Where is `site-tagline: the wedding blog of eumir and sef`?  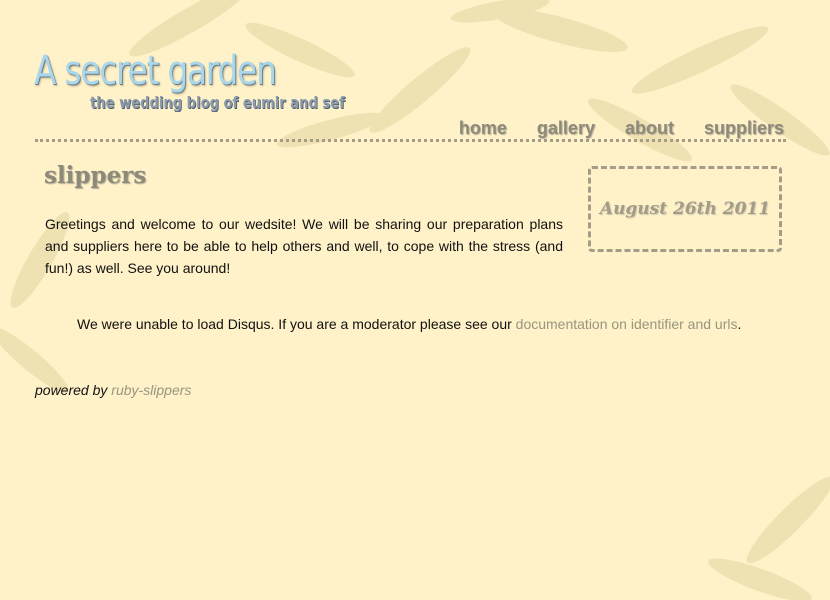 site-tagline: the wedding blog of eumir and sef is located at coordinates (217, 102).